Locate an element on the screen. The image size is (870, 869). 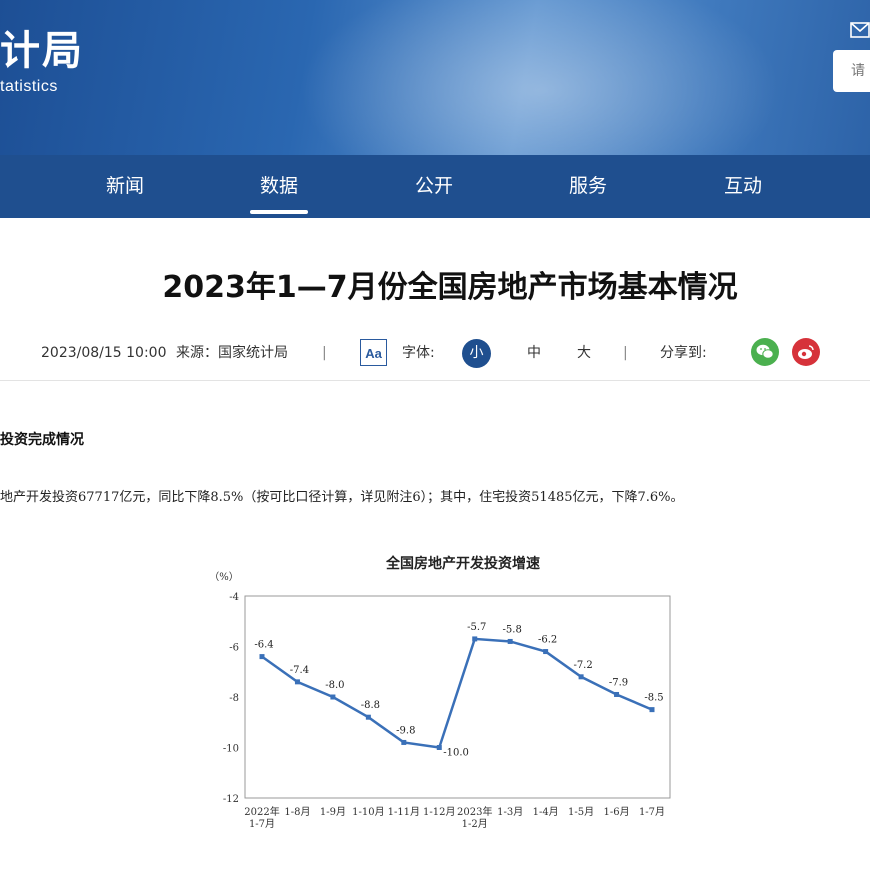
x-tick-label: 2022年 1-7月 is located at coordinates (261, 817).